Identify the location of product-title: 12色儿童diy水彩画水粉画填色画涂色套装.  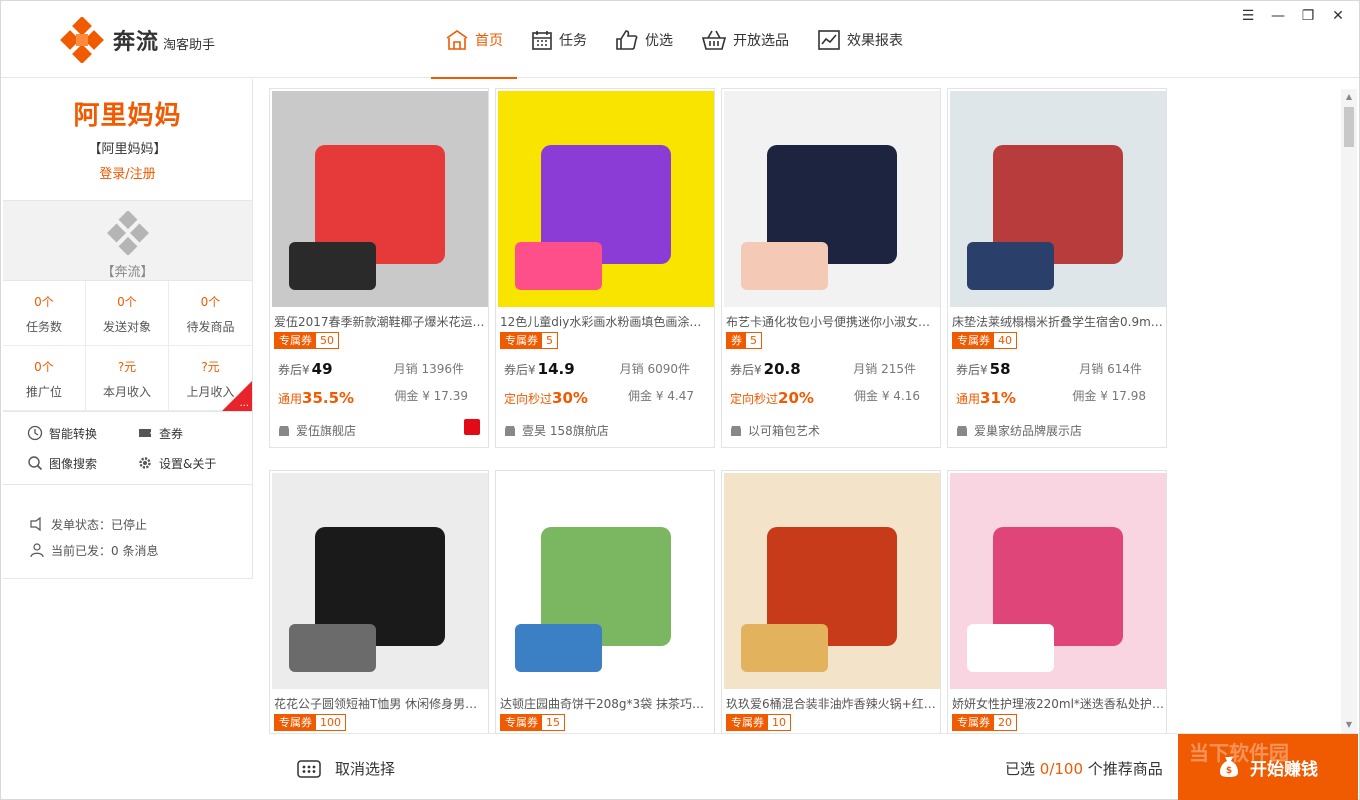
(606, 321).